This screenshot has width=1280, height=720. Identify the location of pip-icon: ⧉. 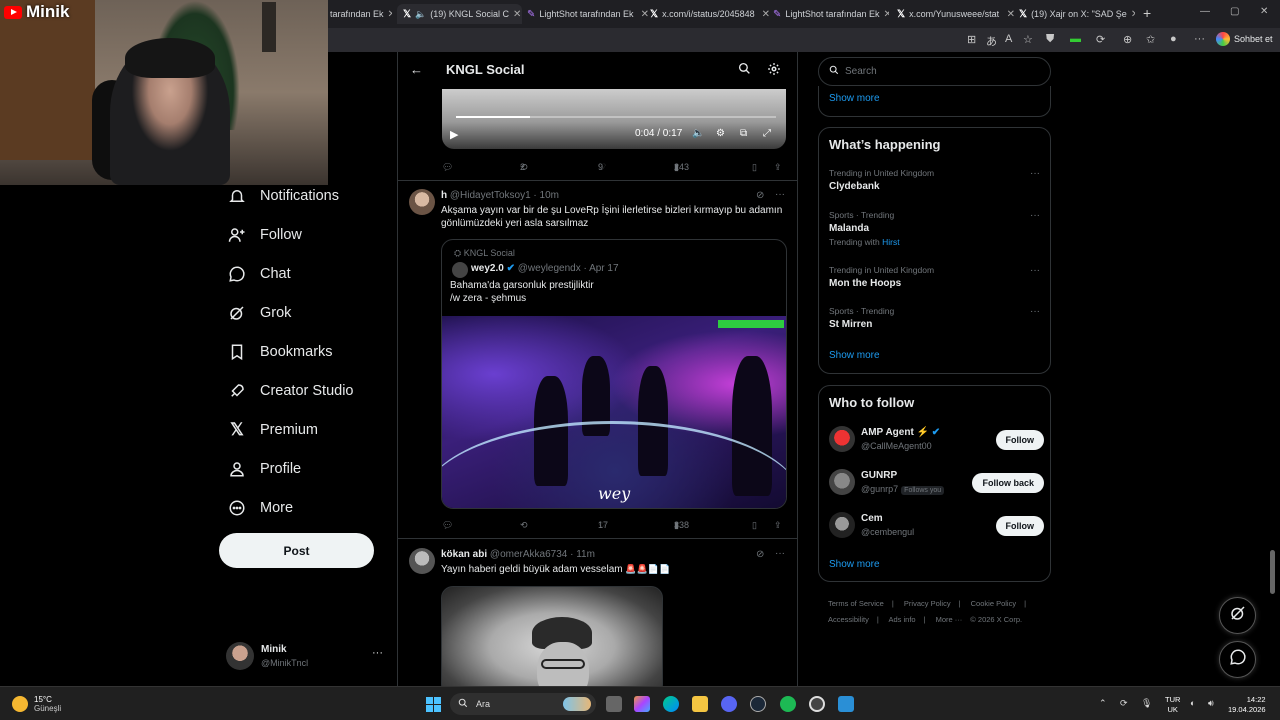
(743, 133).